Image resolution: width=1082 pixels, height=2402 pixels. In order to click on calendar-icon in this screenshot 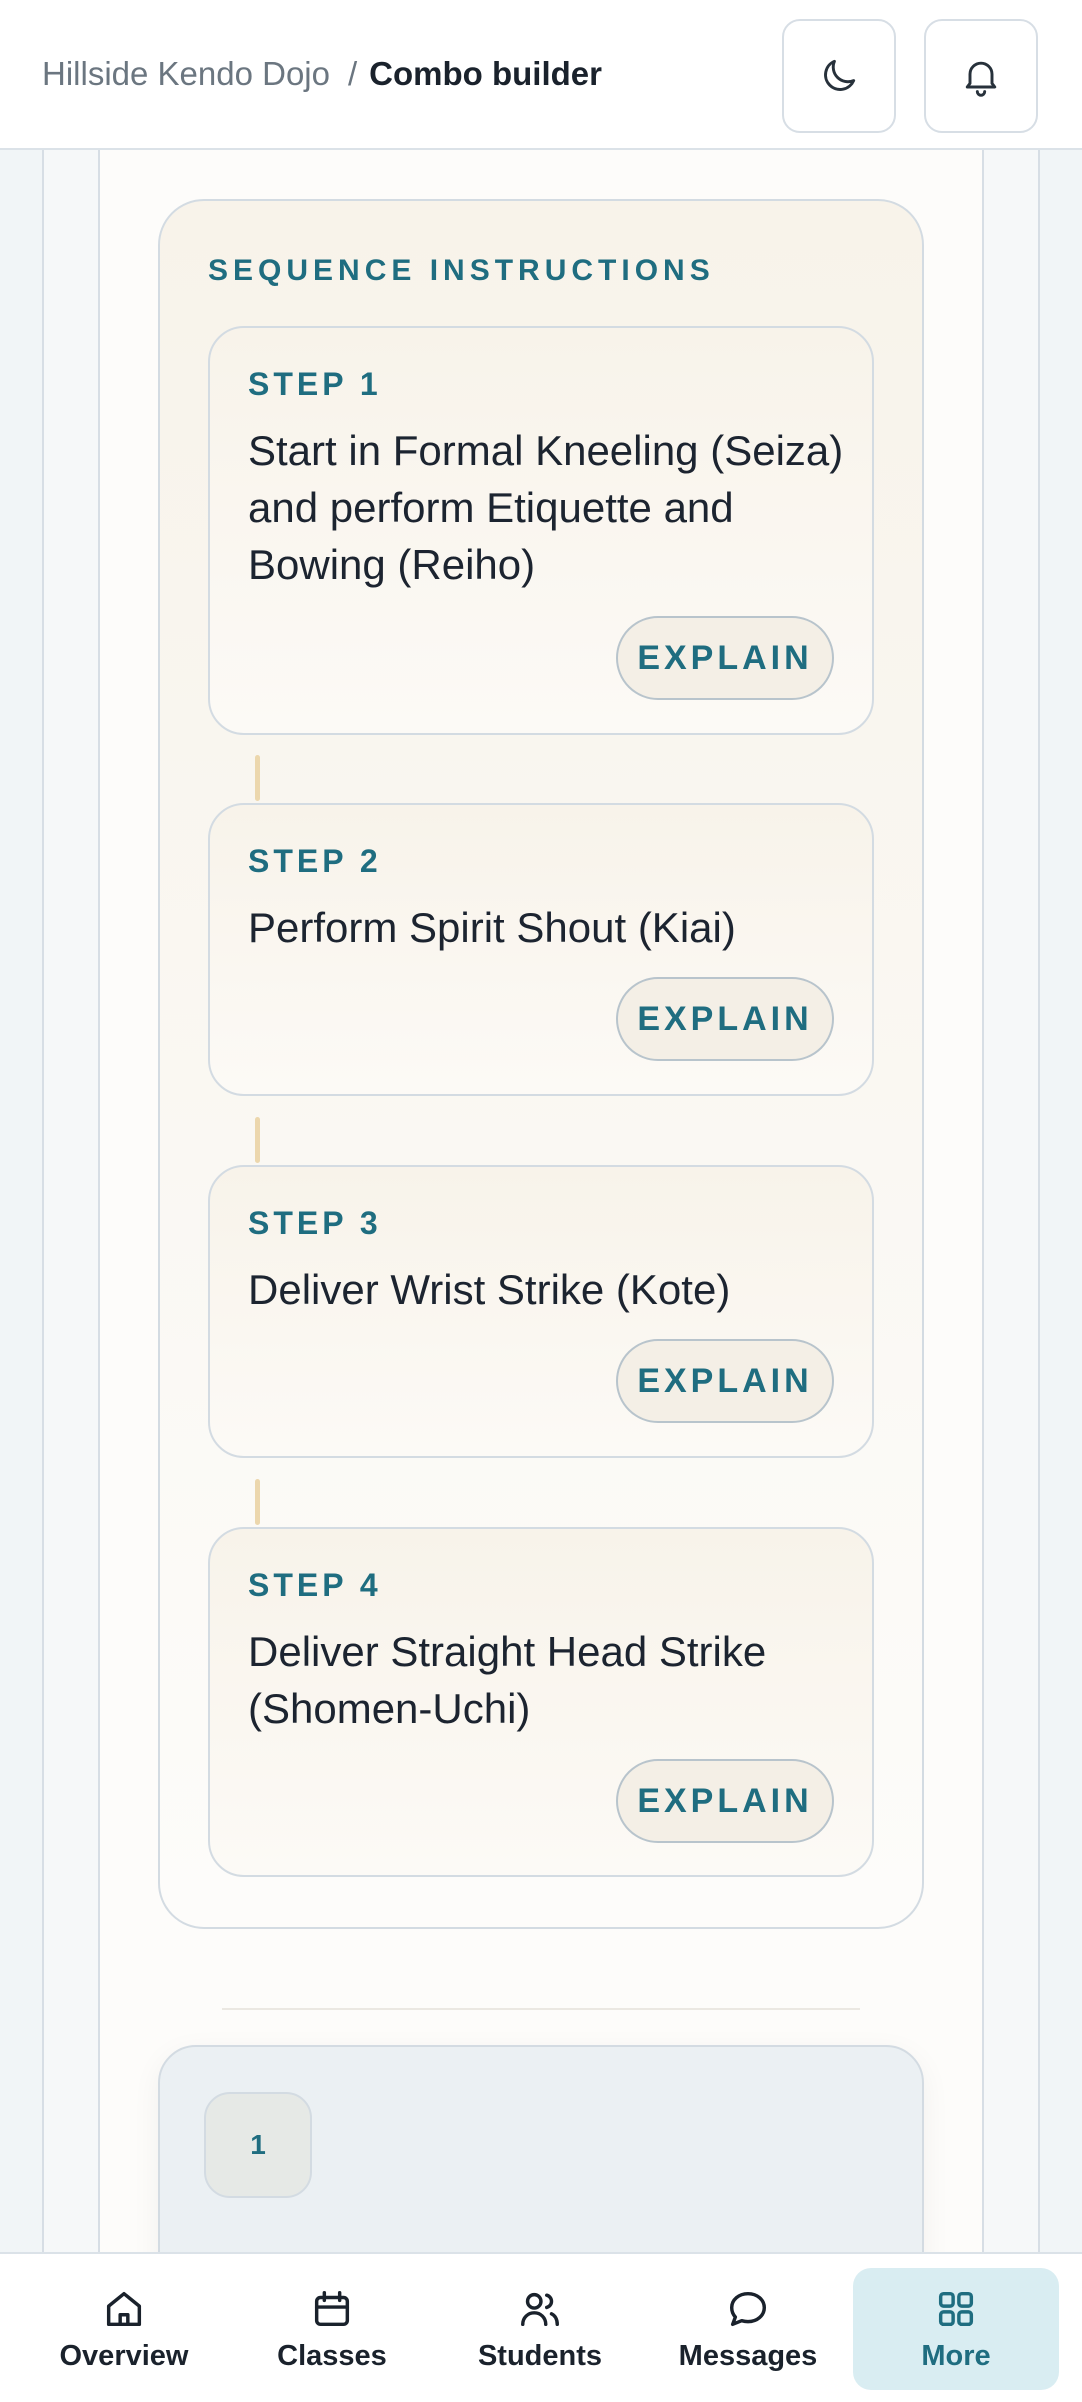, I will do `click(332, 2308)`.